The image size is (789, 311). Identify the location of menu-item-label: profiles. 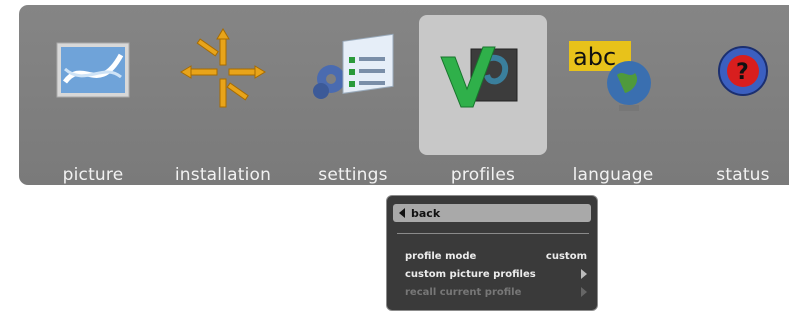
(483, 175).